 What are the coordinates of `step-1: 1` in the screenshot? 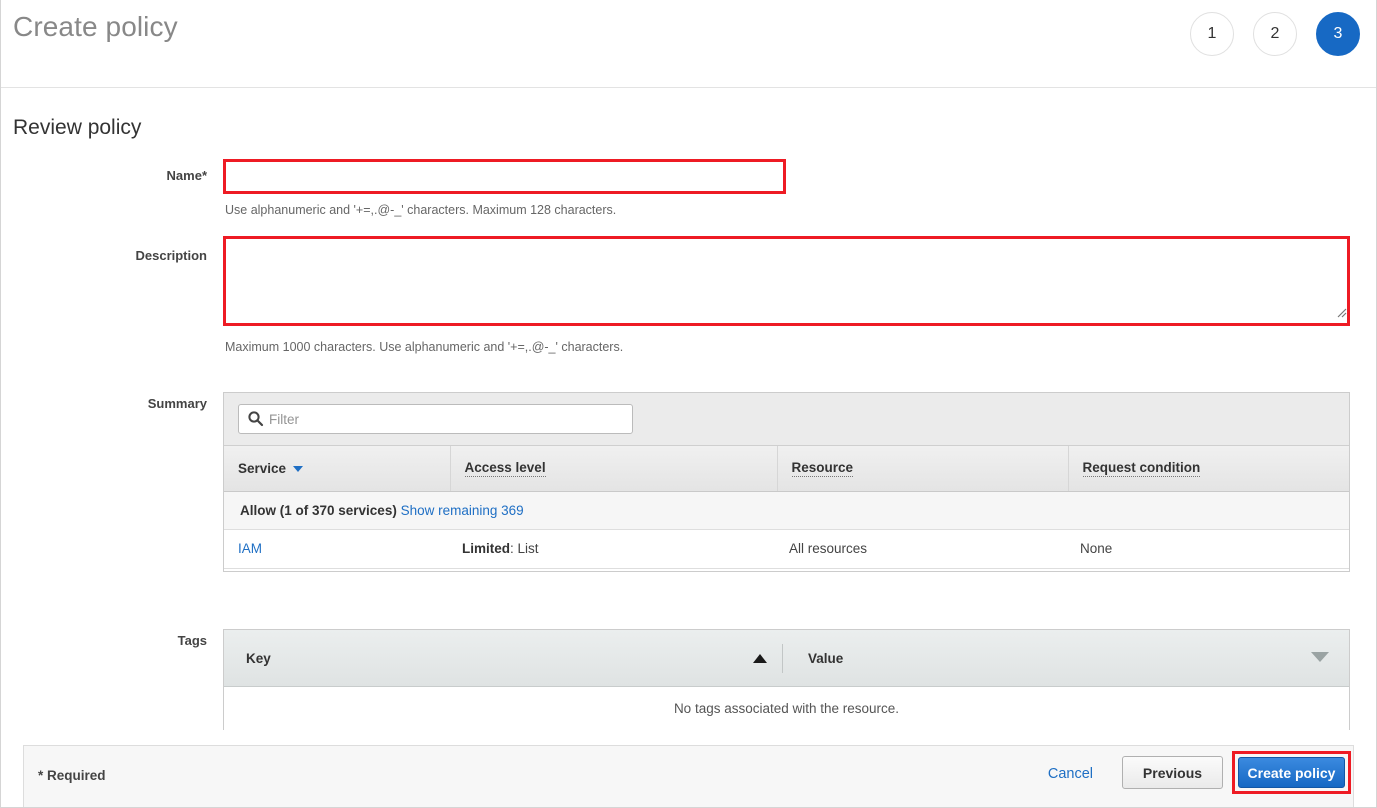 It's located at (1212, 34).